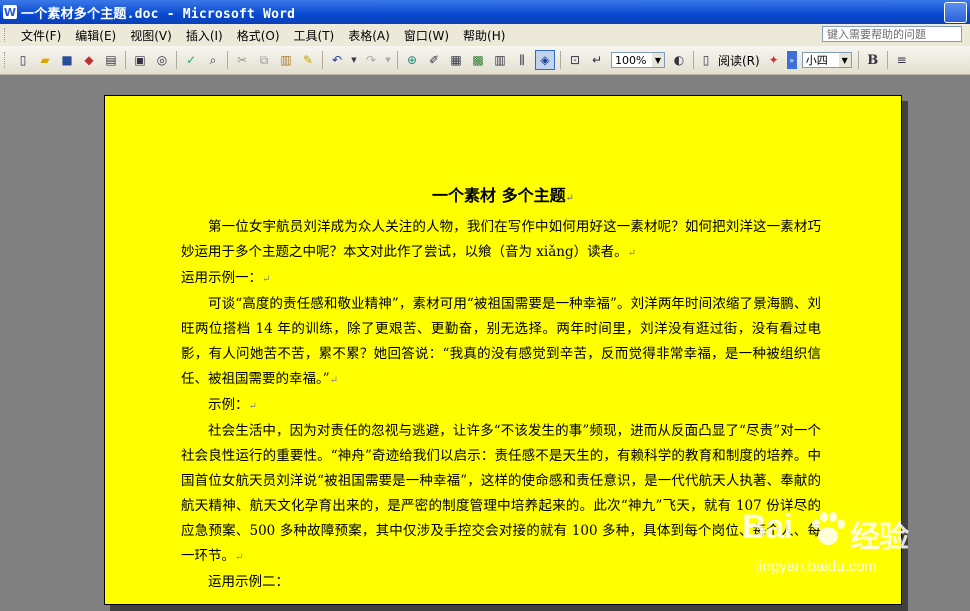 This screenshot has width=970, height=611. I want to click on menu-help: 帮助(H), so click(484, 35).